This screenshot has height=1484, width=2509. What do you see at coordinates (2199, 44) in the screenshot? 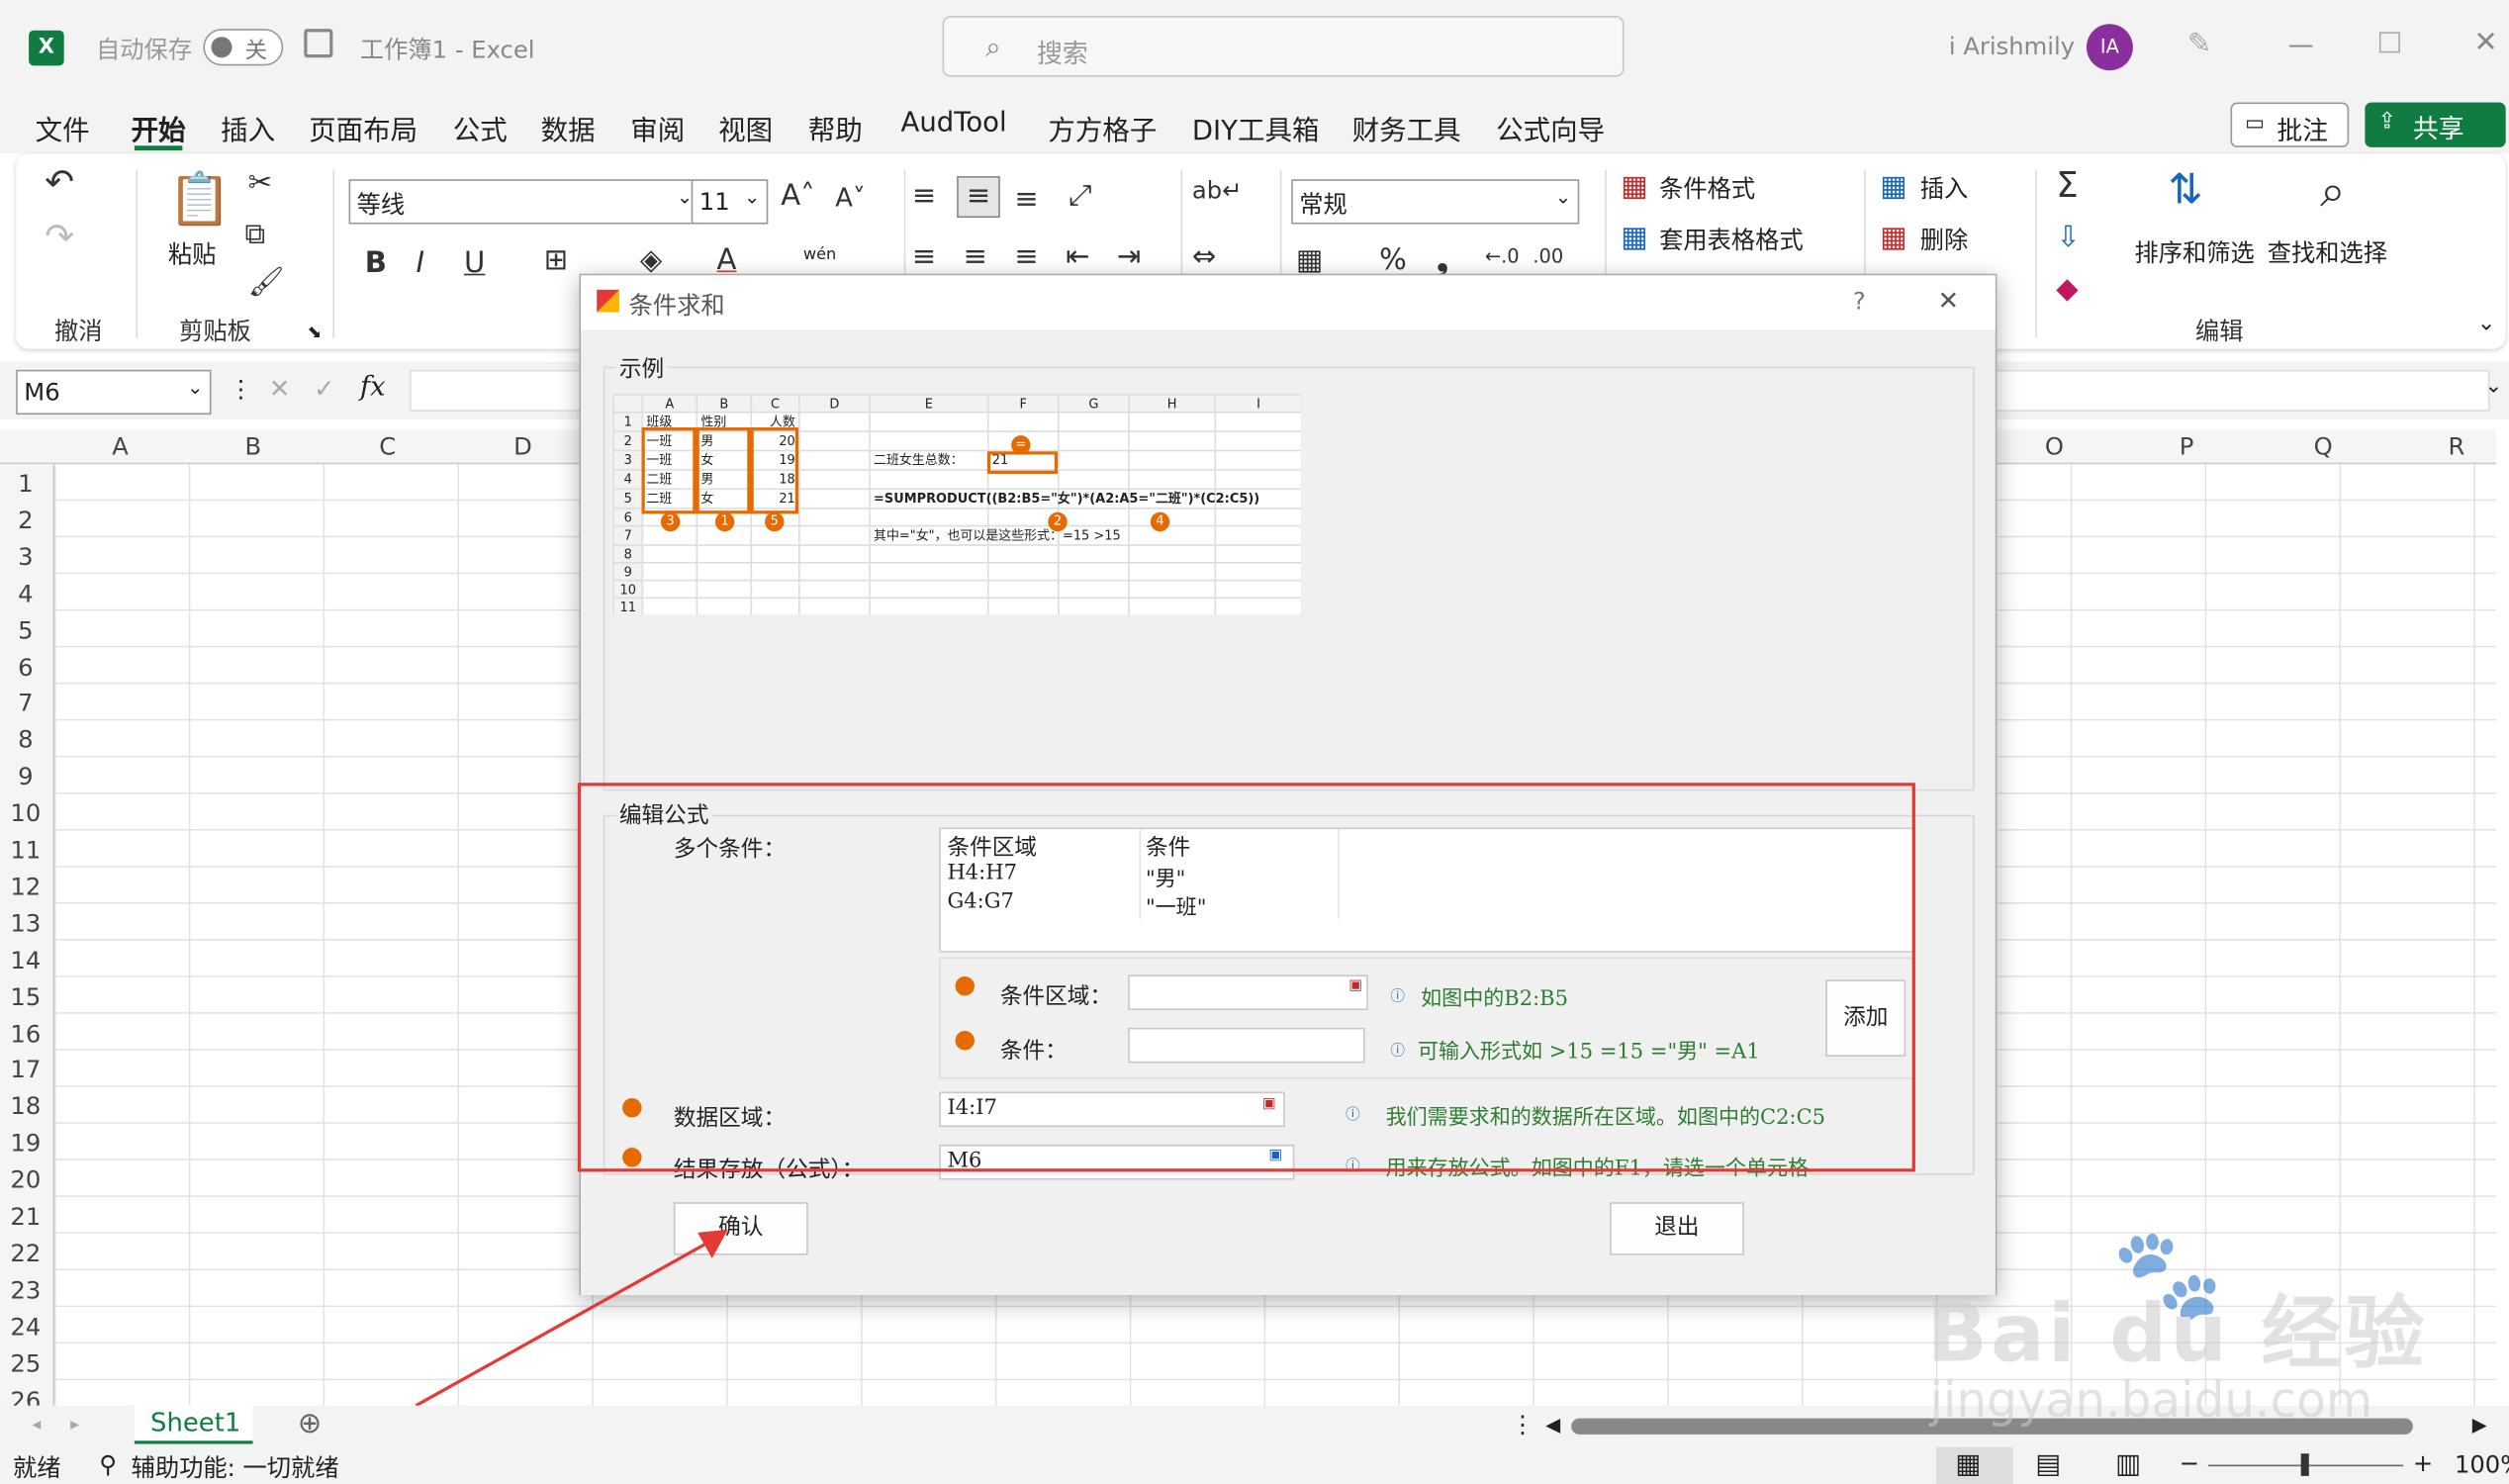
I see `pen-icon: ✎` at bounding box center [2199, 44].